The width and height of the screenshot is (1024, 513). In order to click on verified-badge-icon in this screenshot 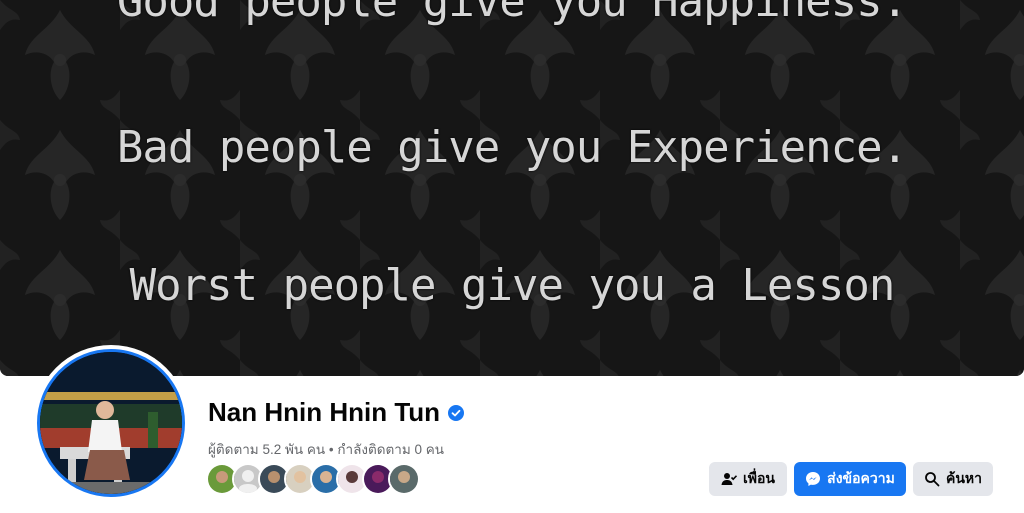, I will do `click(456, 412)`.